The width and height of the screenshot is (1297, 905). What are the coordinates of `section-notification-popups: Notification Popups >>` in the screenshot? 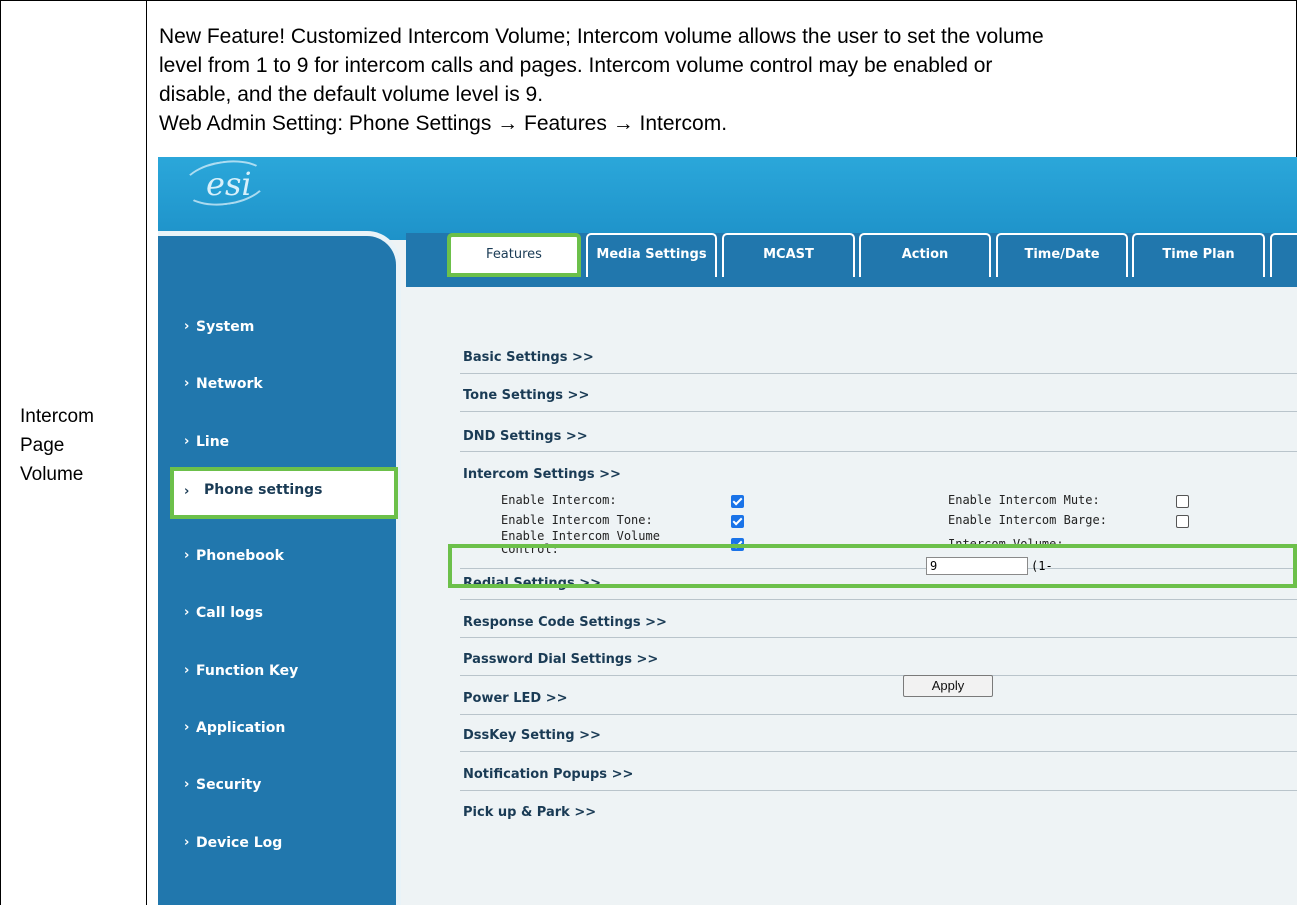 It's located at (548, 774).